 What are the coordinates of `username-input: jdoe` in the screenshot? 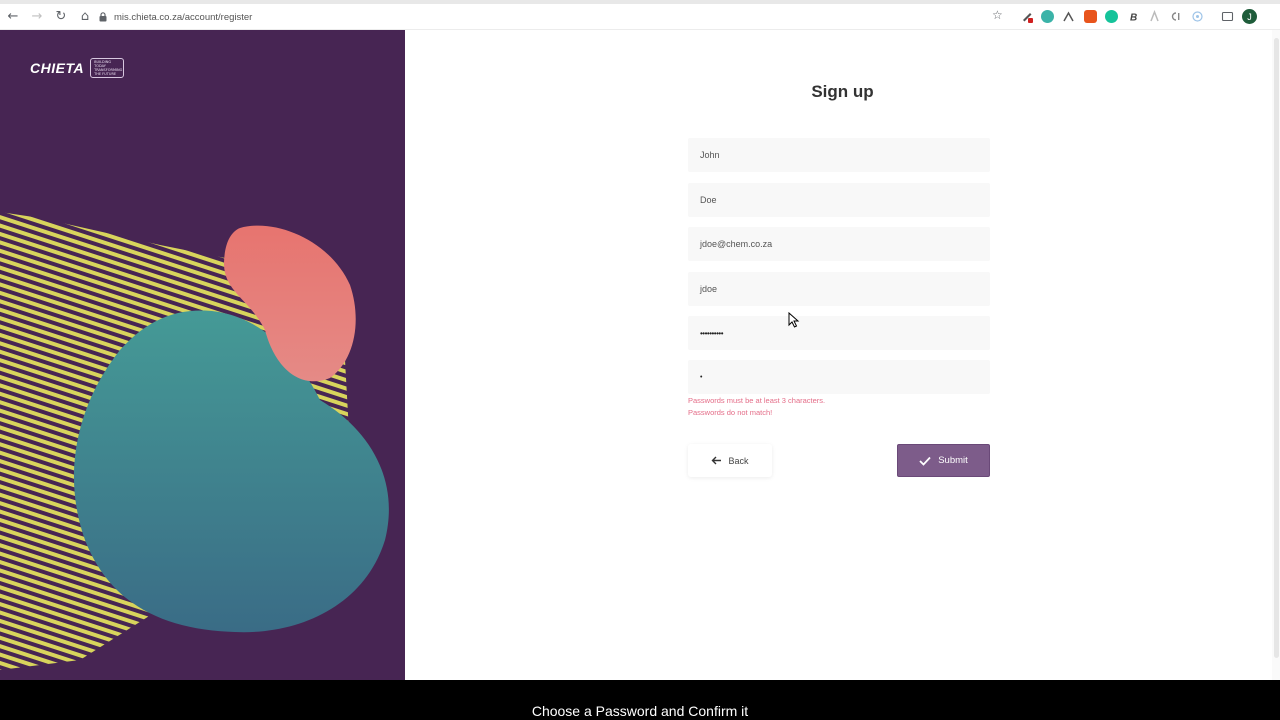 It's located at (839, 289).